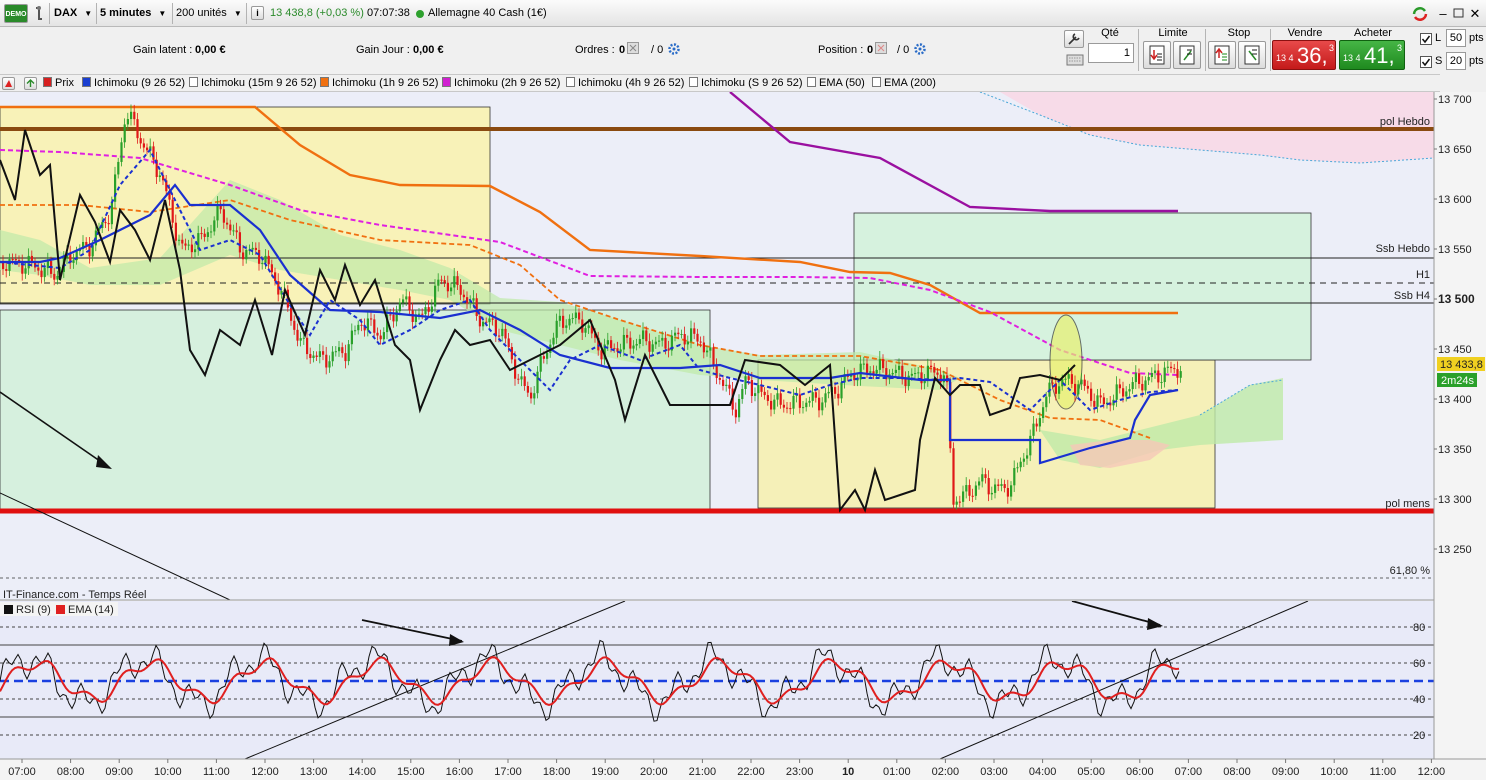 Image resolution: width=1486 pixels, height=780 pixels. I want to click on indicator-label: Ichimoku (2h 9 26 52), so click(507, 83).